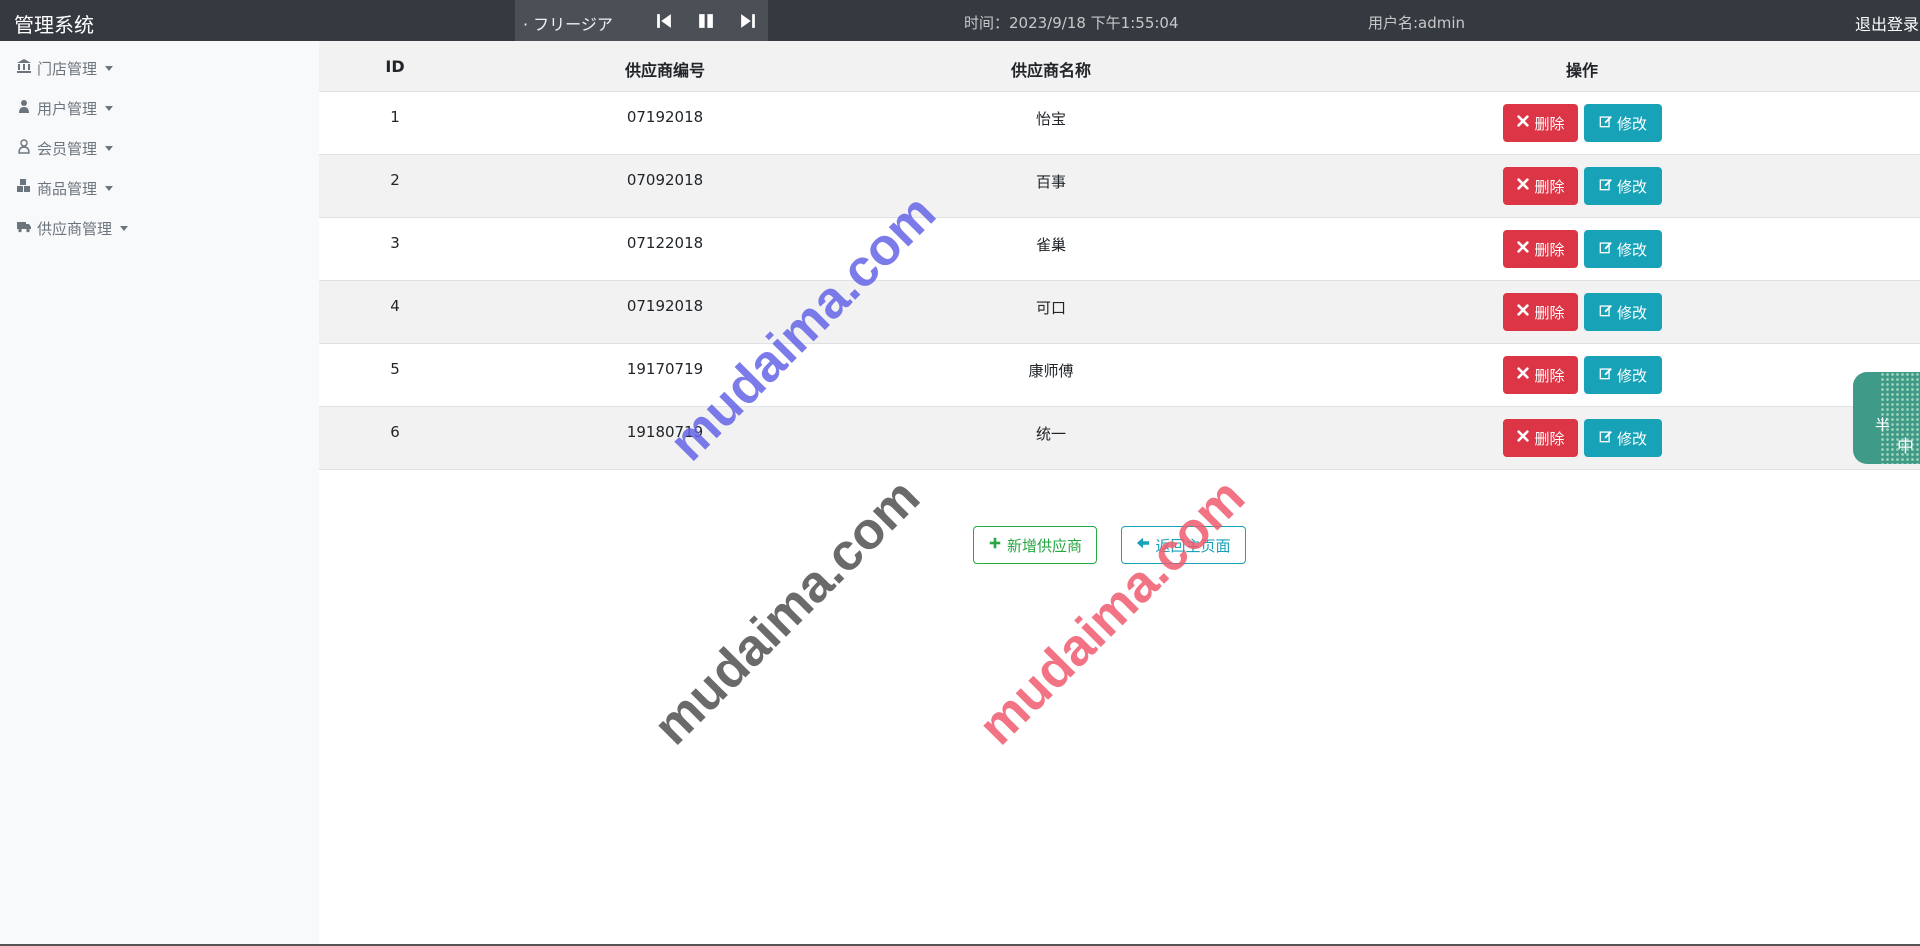 The image size is (1920, 946). Describe the element at coordinates (1193, 545) in the screenshot. I see `back-to-home-label: 返回主页面` at that location.